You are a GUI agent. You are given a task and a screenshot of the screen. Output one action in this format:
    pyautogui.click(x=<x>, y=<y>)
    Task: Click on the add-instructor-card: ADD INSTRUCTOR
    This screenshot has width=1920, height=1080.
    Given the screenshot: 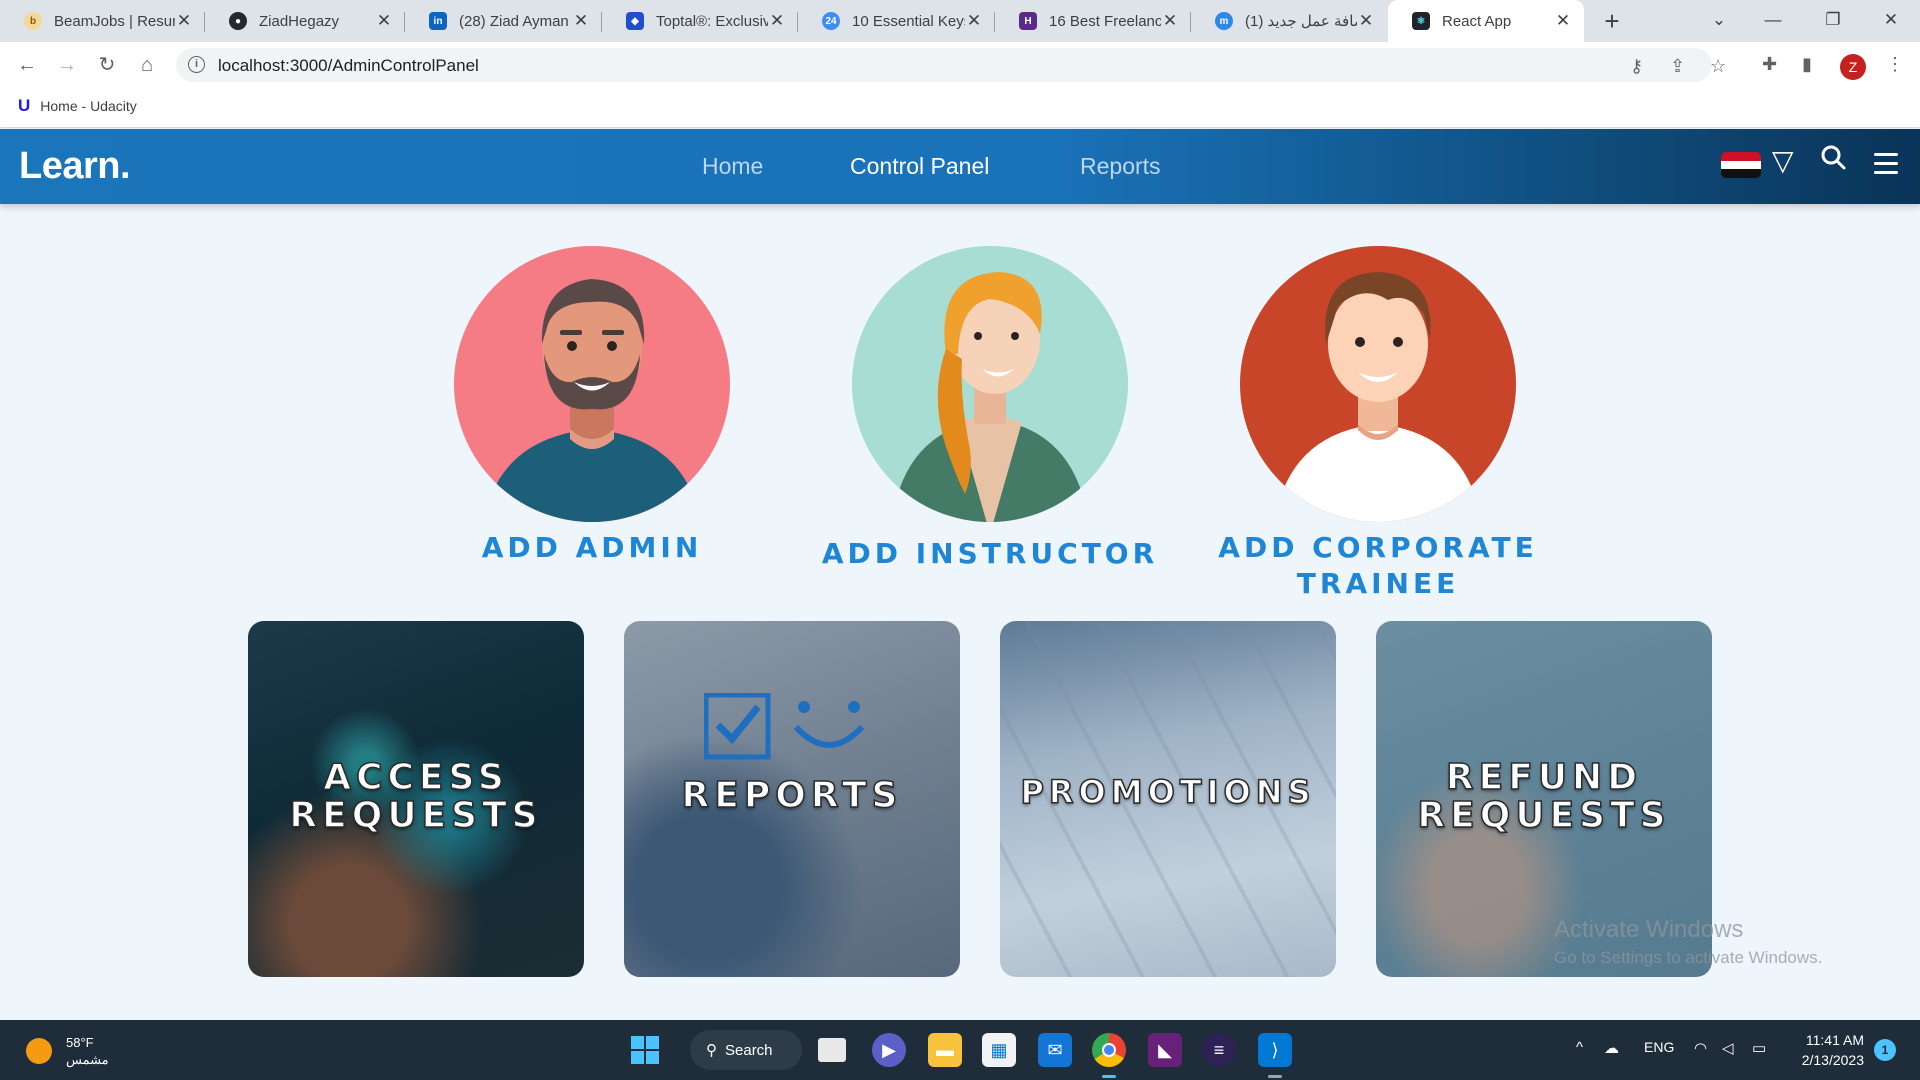 What is the action you would take?
    pyautogui.click(x=990, y=408)
    